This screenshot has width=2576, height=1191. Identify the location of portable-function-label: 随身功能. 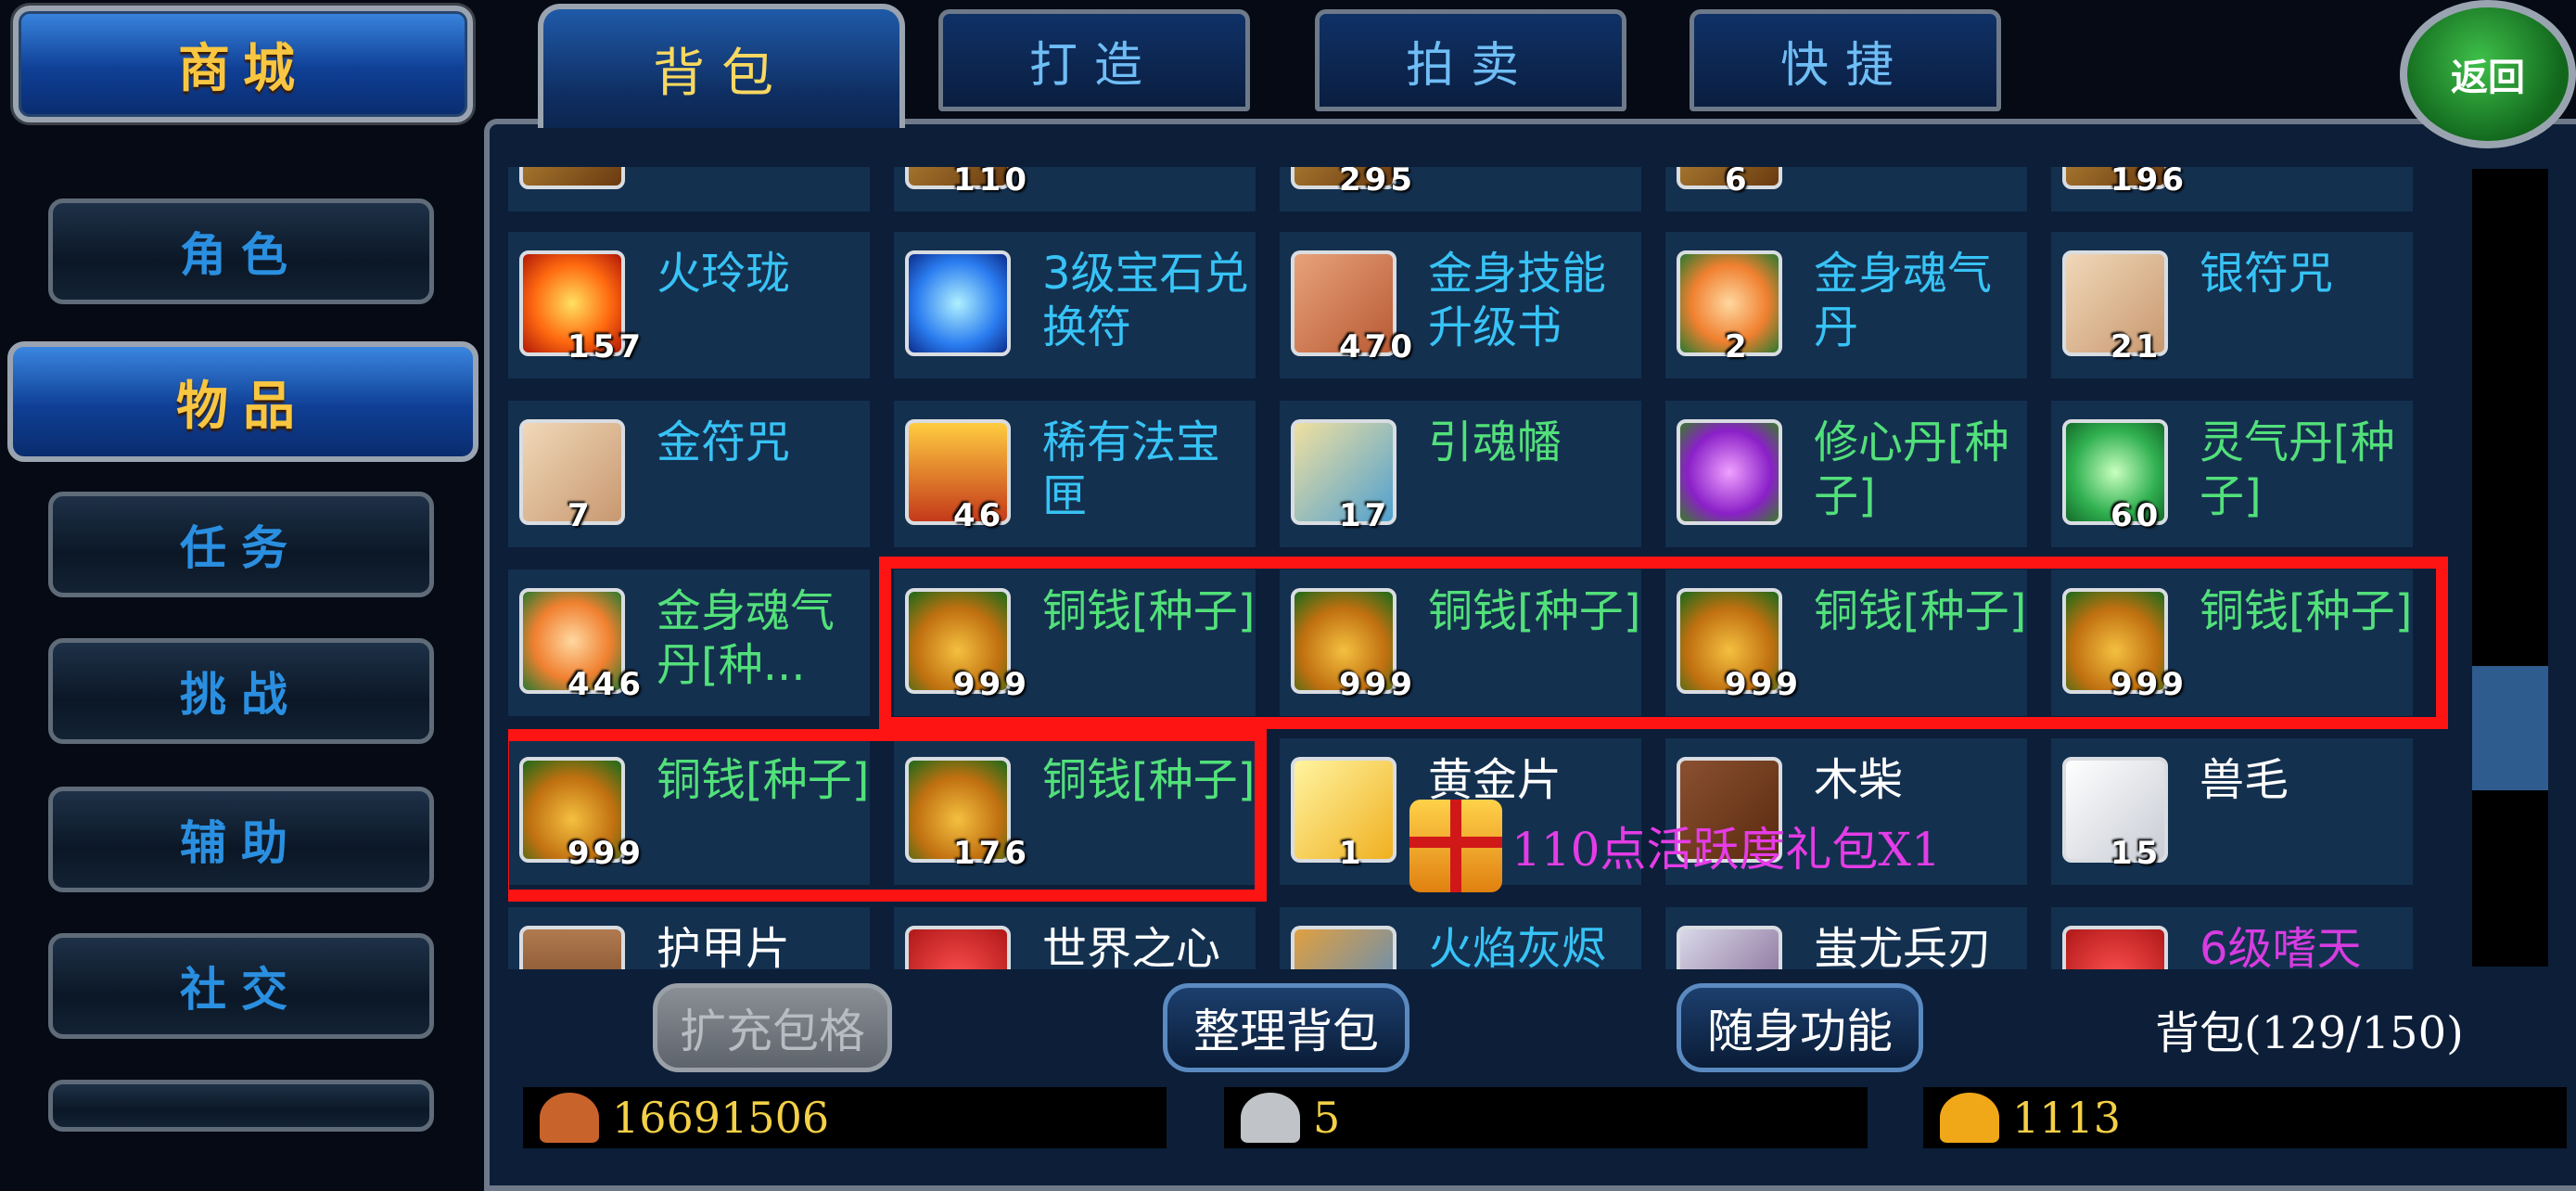
(1800, 1032).